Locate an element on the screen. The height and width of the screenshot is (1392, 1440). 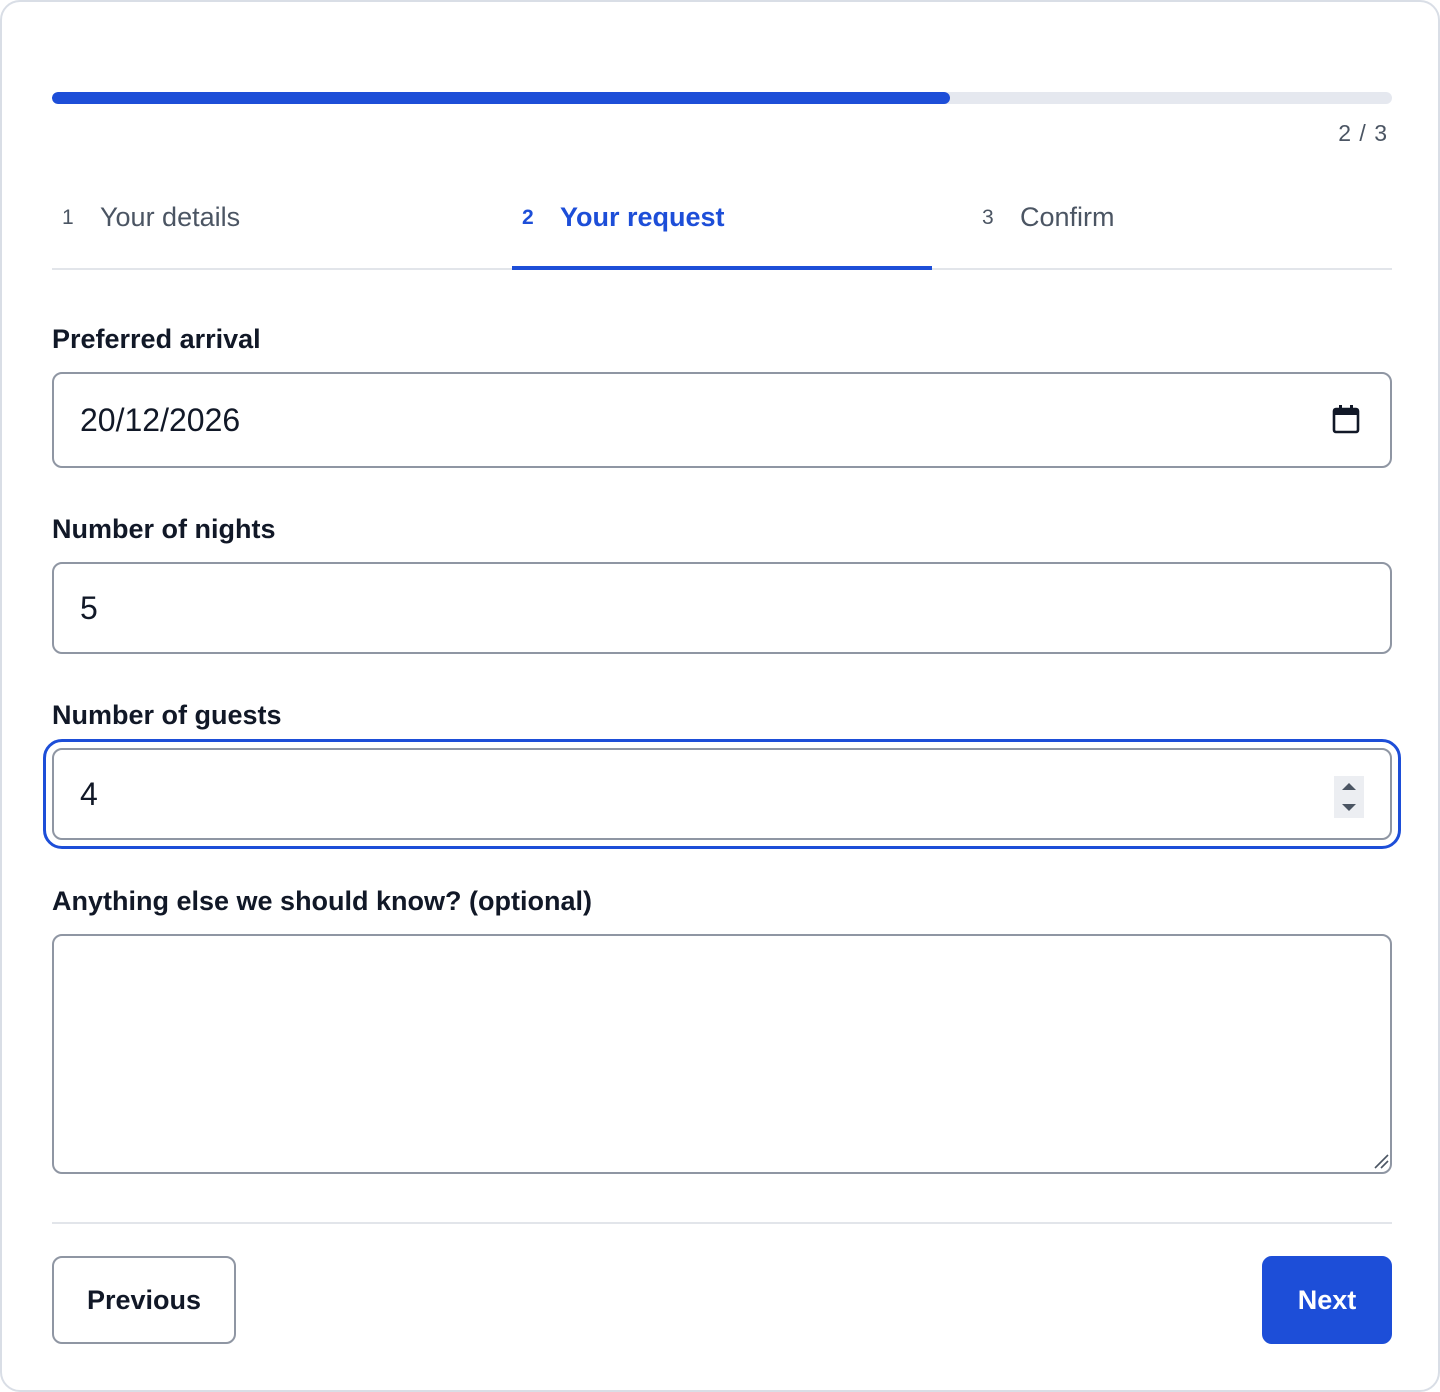
actions-divider is located at coordinates (722, 1223).